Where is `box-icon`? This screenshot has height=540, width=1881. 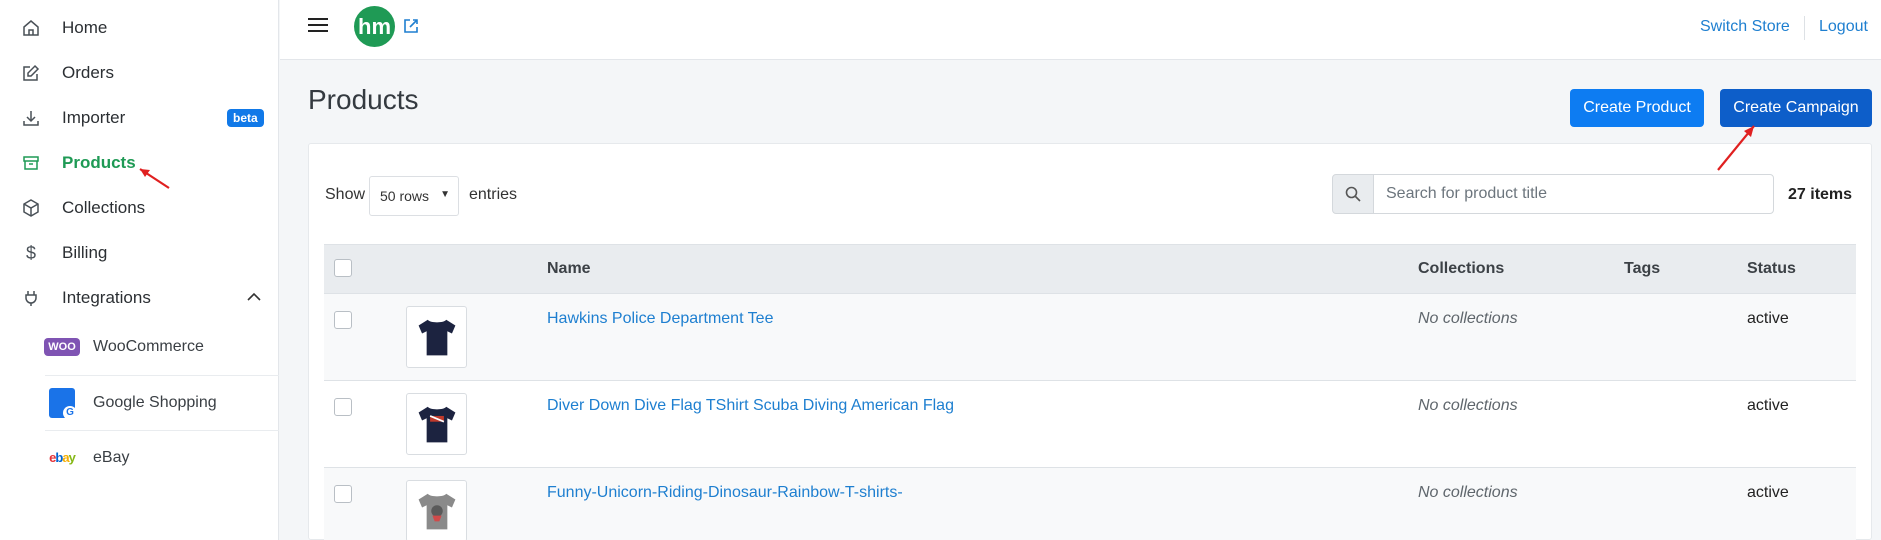
box-icon is located at coordinates (31, 208).